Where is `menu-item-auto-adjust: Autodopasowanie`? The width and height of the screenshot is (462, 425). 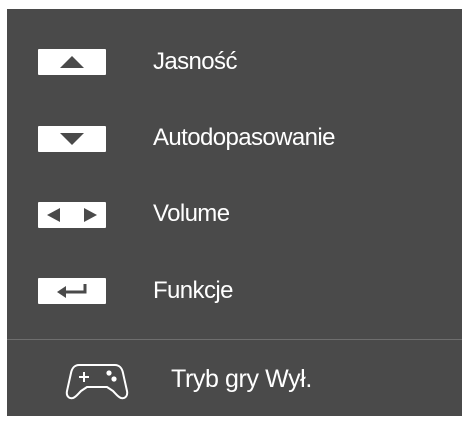 menu-item-auto-adjust: Autodopasowanie is located at coordinates (234, 138).